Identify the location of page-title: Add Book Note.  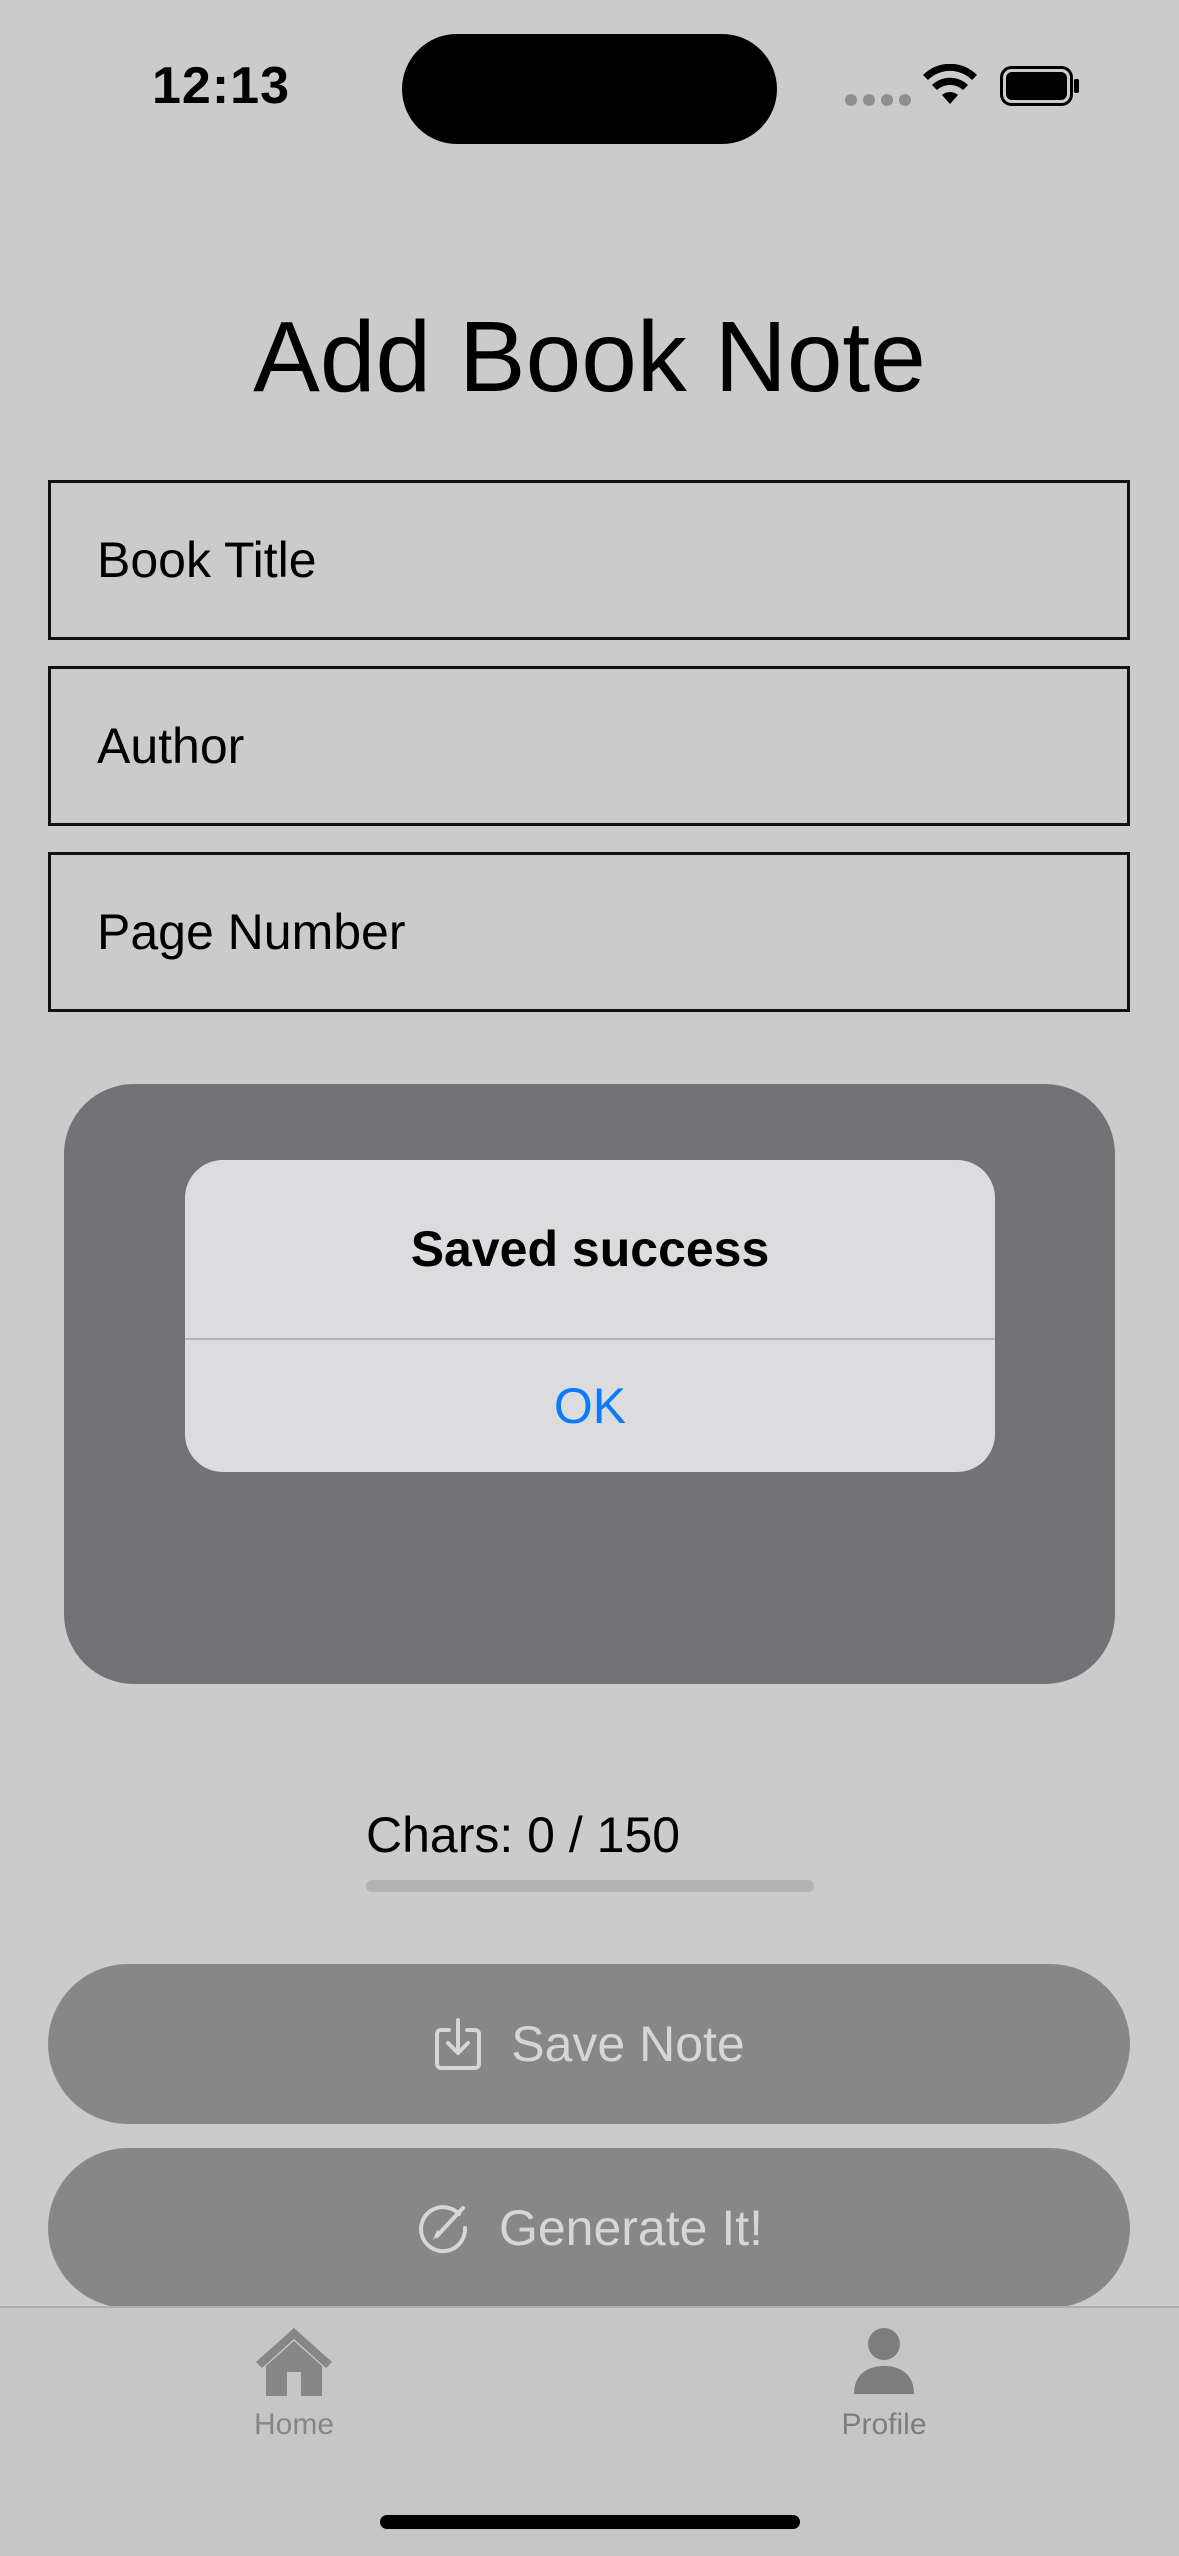
(589, 357).